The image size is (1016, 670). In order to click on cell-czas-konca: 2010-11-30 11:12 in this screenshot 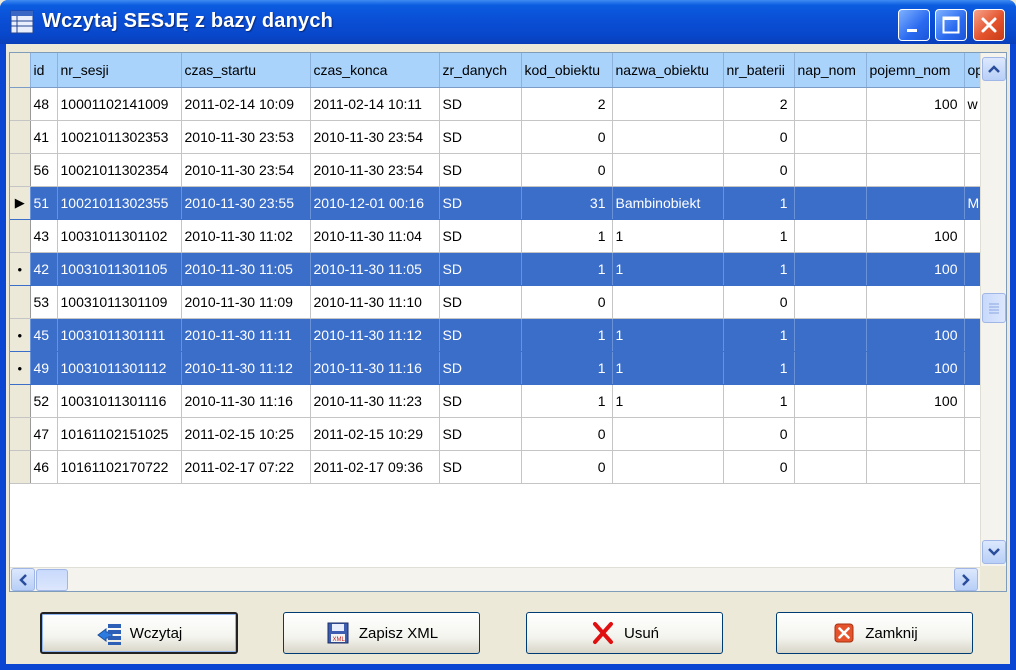, I will do `click(375, 335)`.